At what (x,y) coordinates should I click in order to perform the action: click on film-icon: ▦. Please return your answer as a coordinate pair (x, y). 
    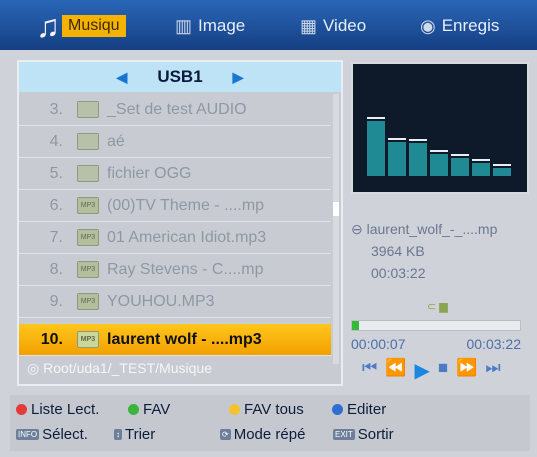
    Looking at the image, I should click on (309, 25).